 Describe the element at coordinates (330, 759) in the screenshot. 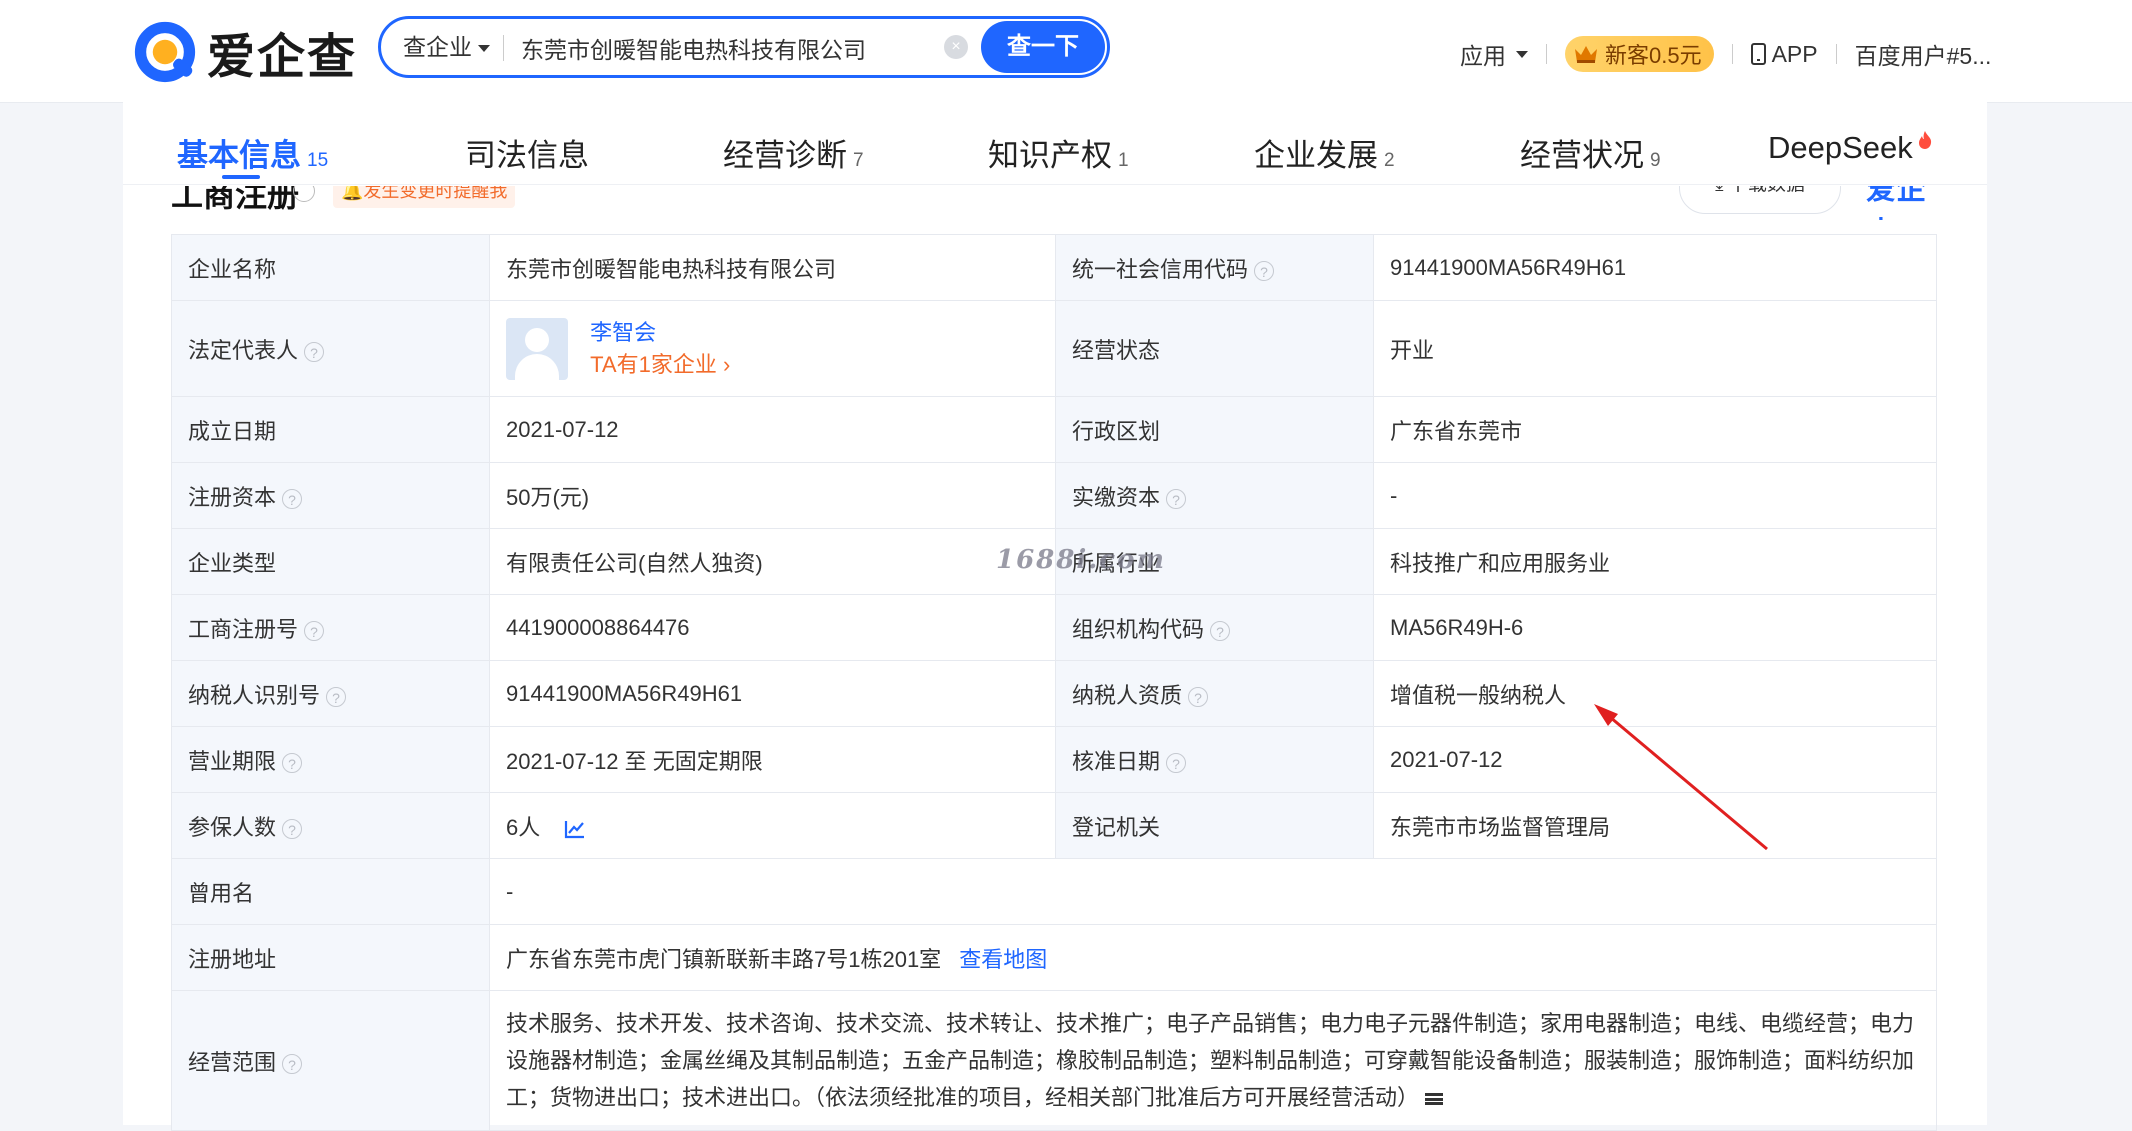

I see `field-label: 营业期限?` at that location.